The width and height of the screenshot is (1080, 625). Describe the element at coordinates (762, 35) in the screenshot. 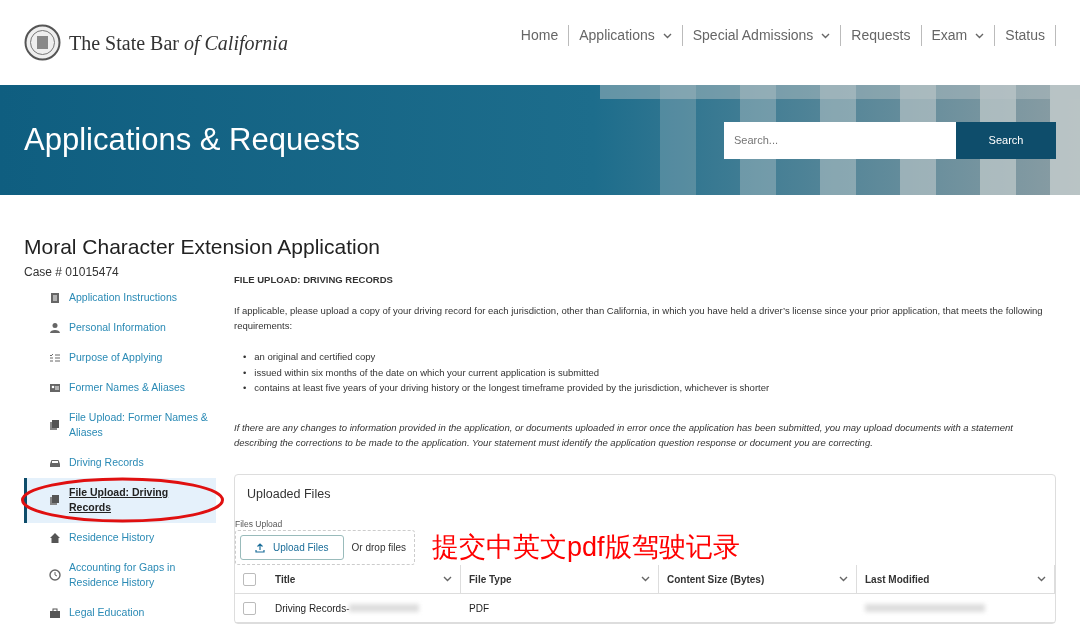

I see `nav-link: Special Admissions` at that location.